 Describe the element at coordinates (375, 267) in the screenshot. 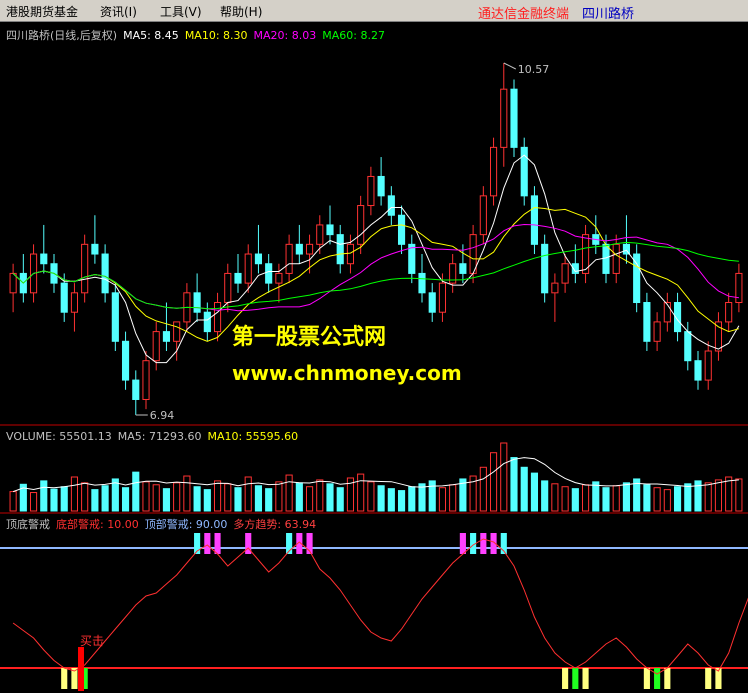

I see `ma20-line` at that location.